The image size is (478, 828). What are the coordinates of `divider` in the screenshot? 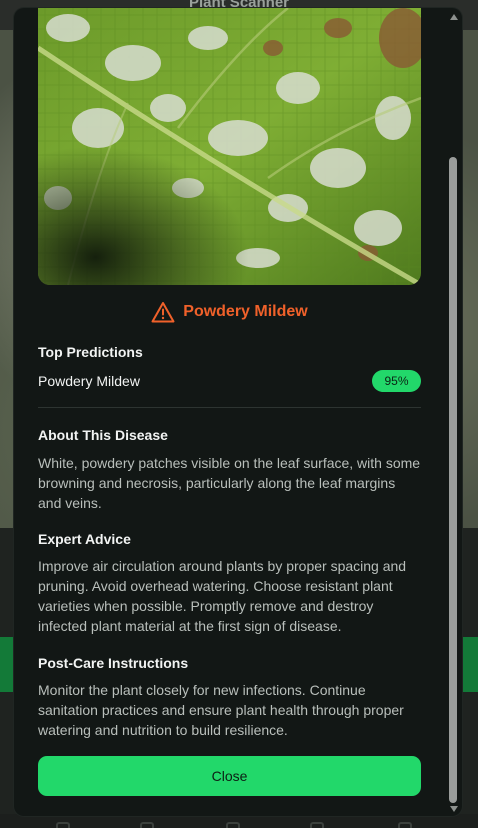 It's located at (229, 407).